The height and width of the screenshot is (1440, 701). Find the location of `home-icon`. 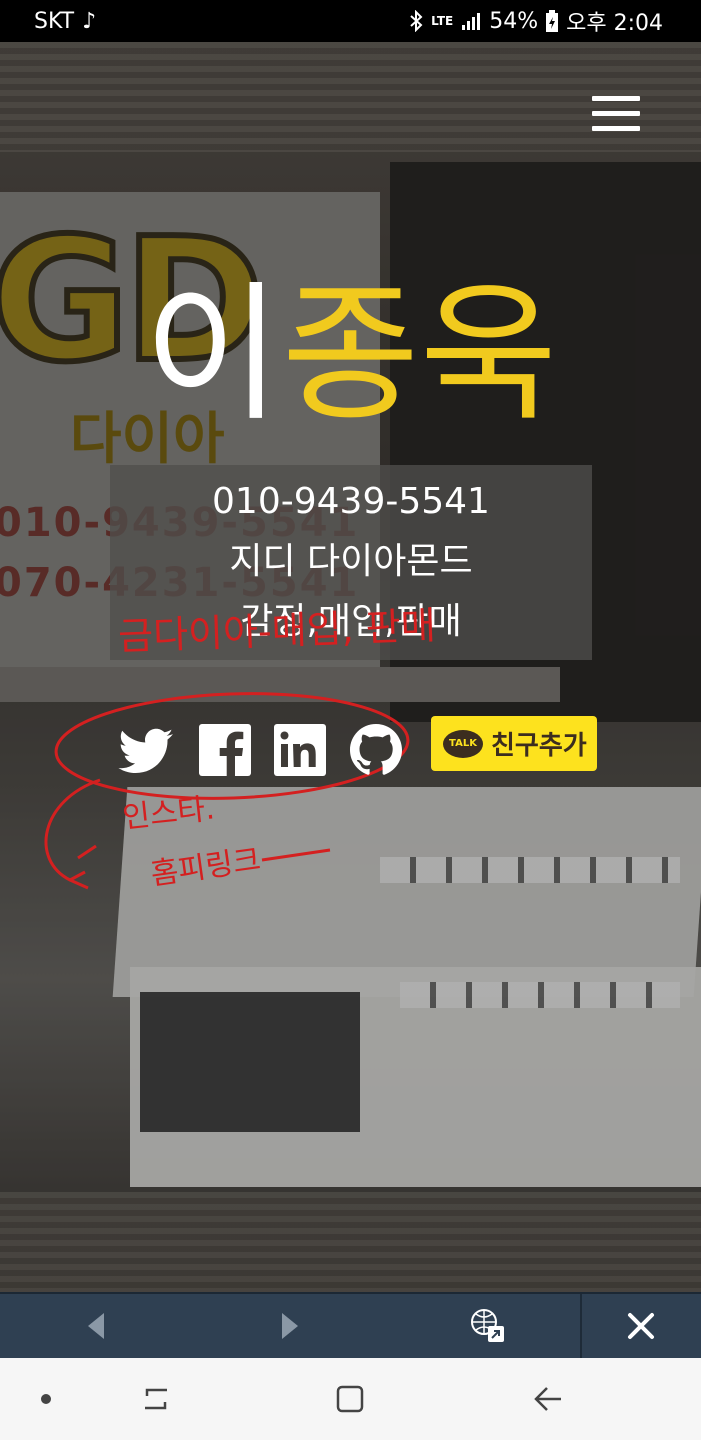

home-icon is located at coordinates (350, 1399).